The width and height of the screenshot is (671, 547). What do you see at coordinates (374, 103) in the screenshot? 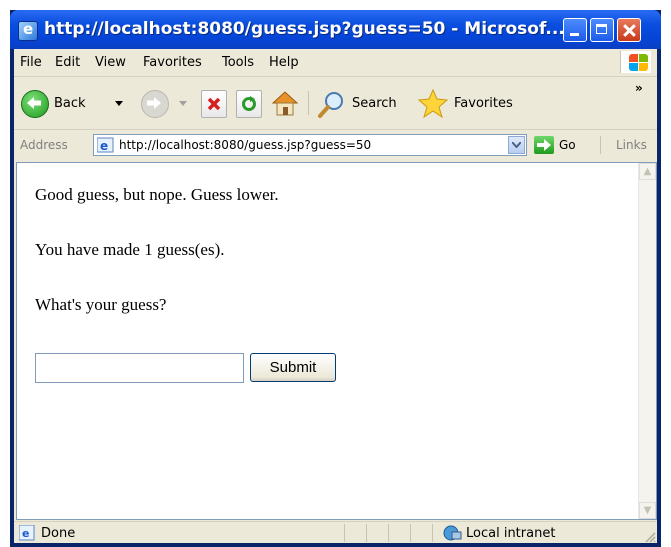
I see `search-label: Search` at bounding box center [374, 103].